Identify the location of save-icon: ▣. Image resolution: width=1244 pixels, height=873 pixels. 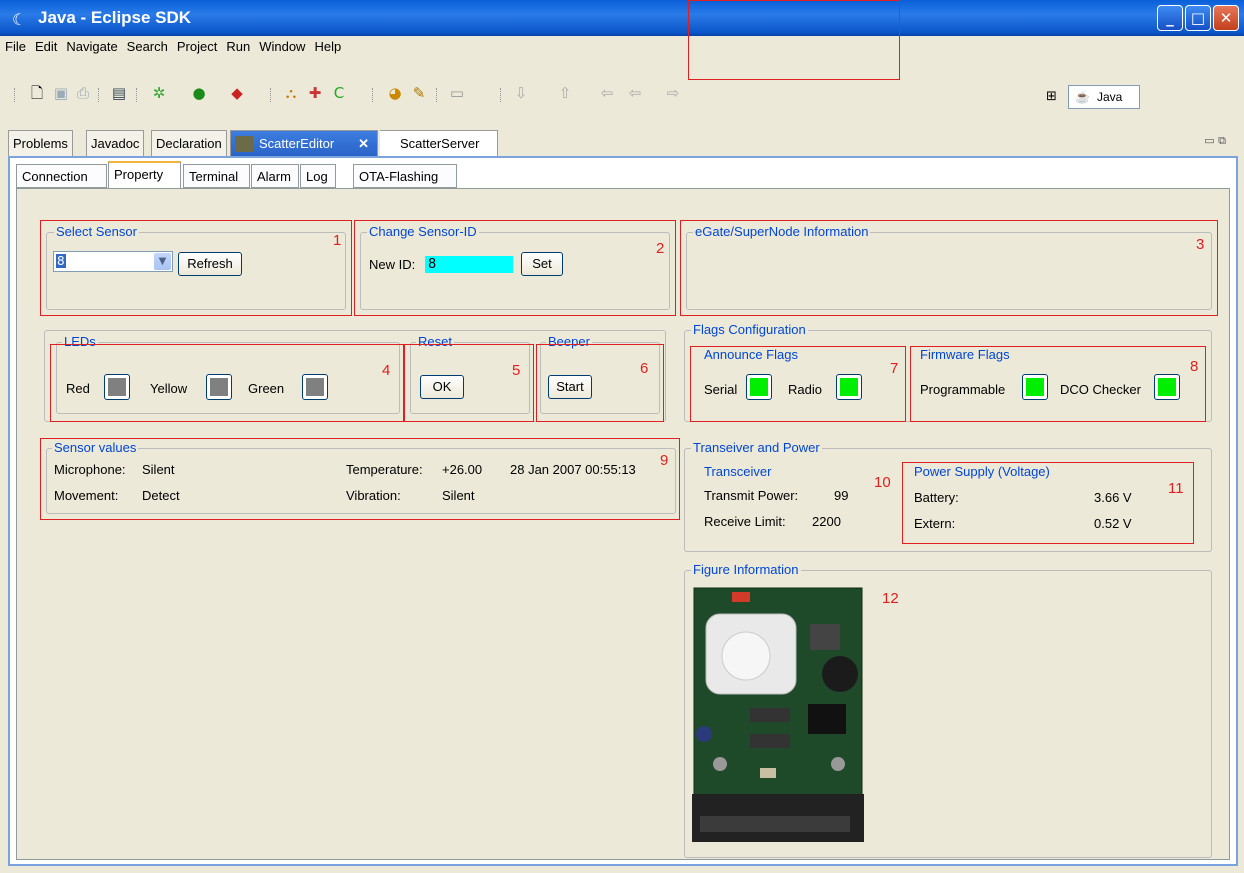
(61, 93).